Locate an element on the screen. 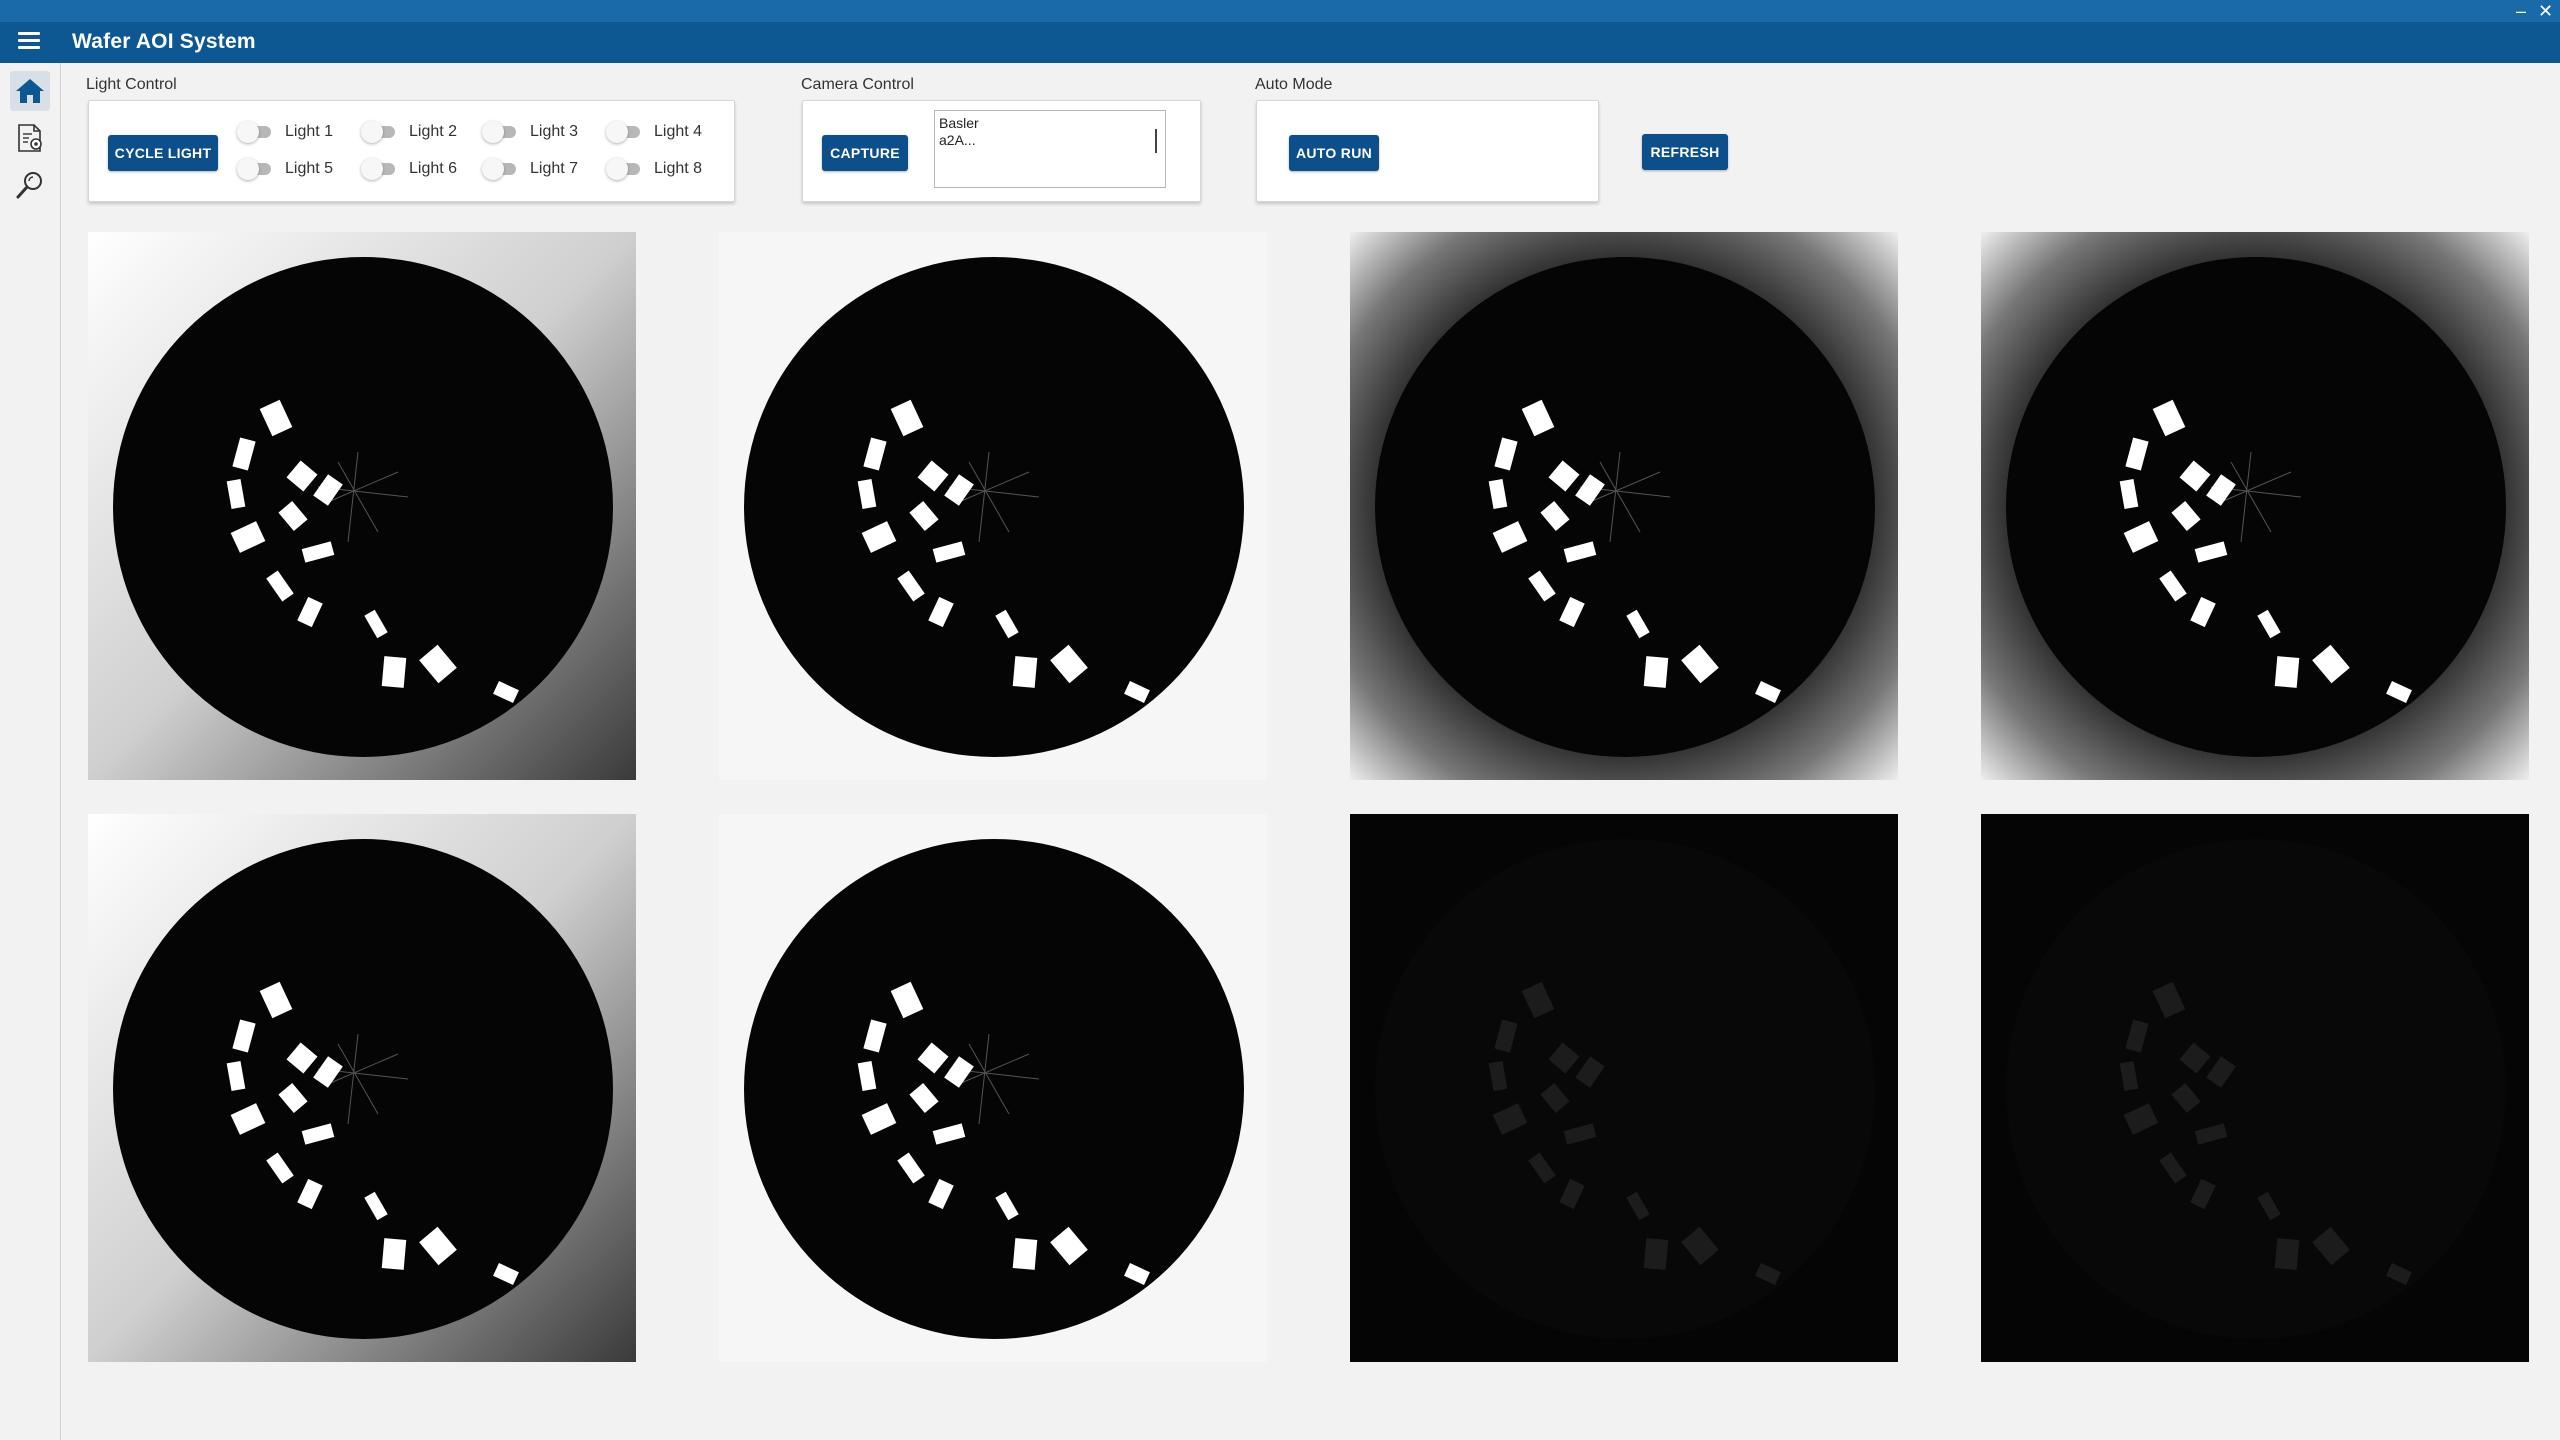 The image size is (2560, 1440). auto-run-button: AUTO RUN is located at coordinates (1334, 153).